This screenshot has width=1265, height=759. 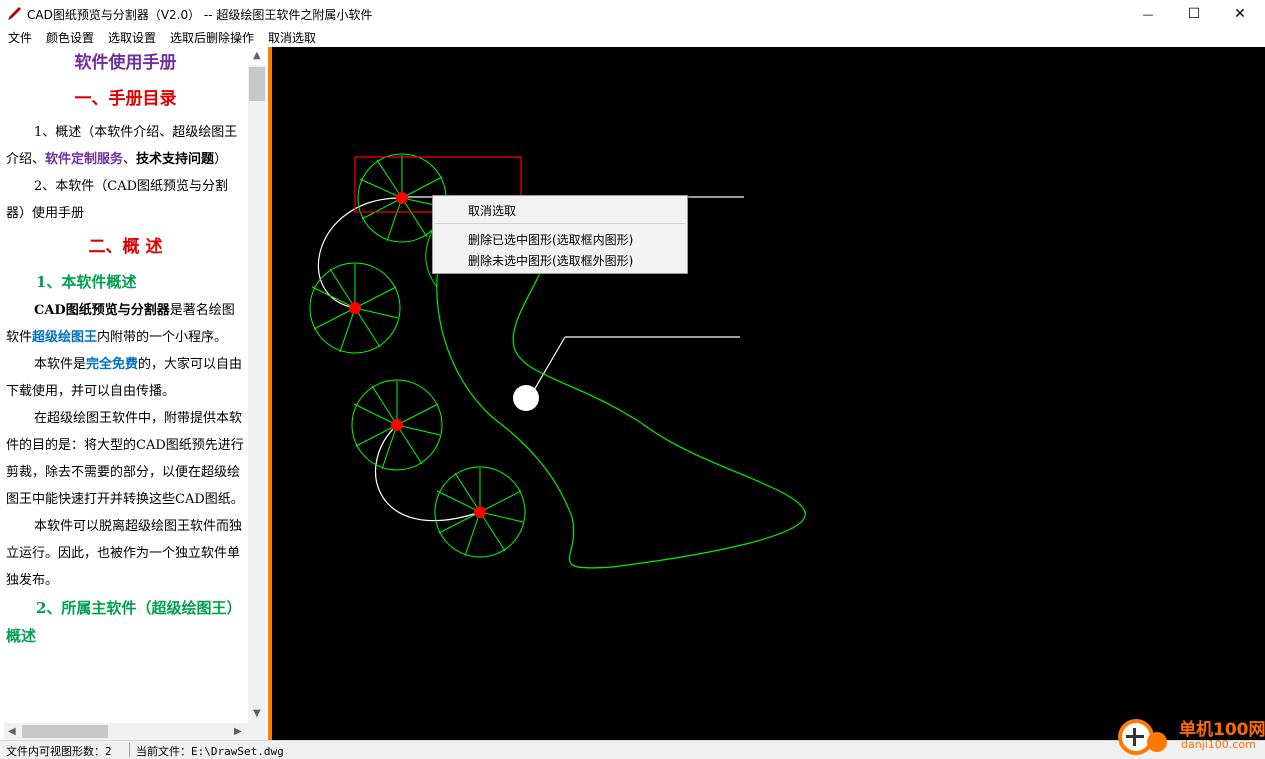 I want to click on danji-logo-icon, so click(x=1142, y=737).